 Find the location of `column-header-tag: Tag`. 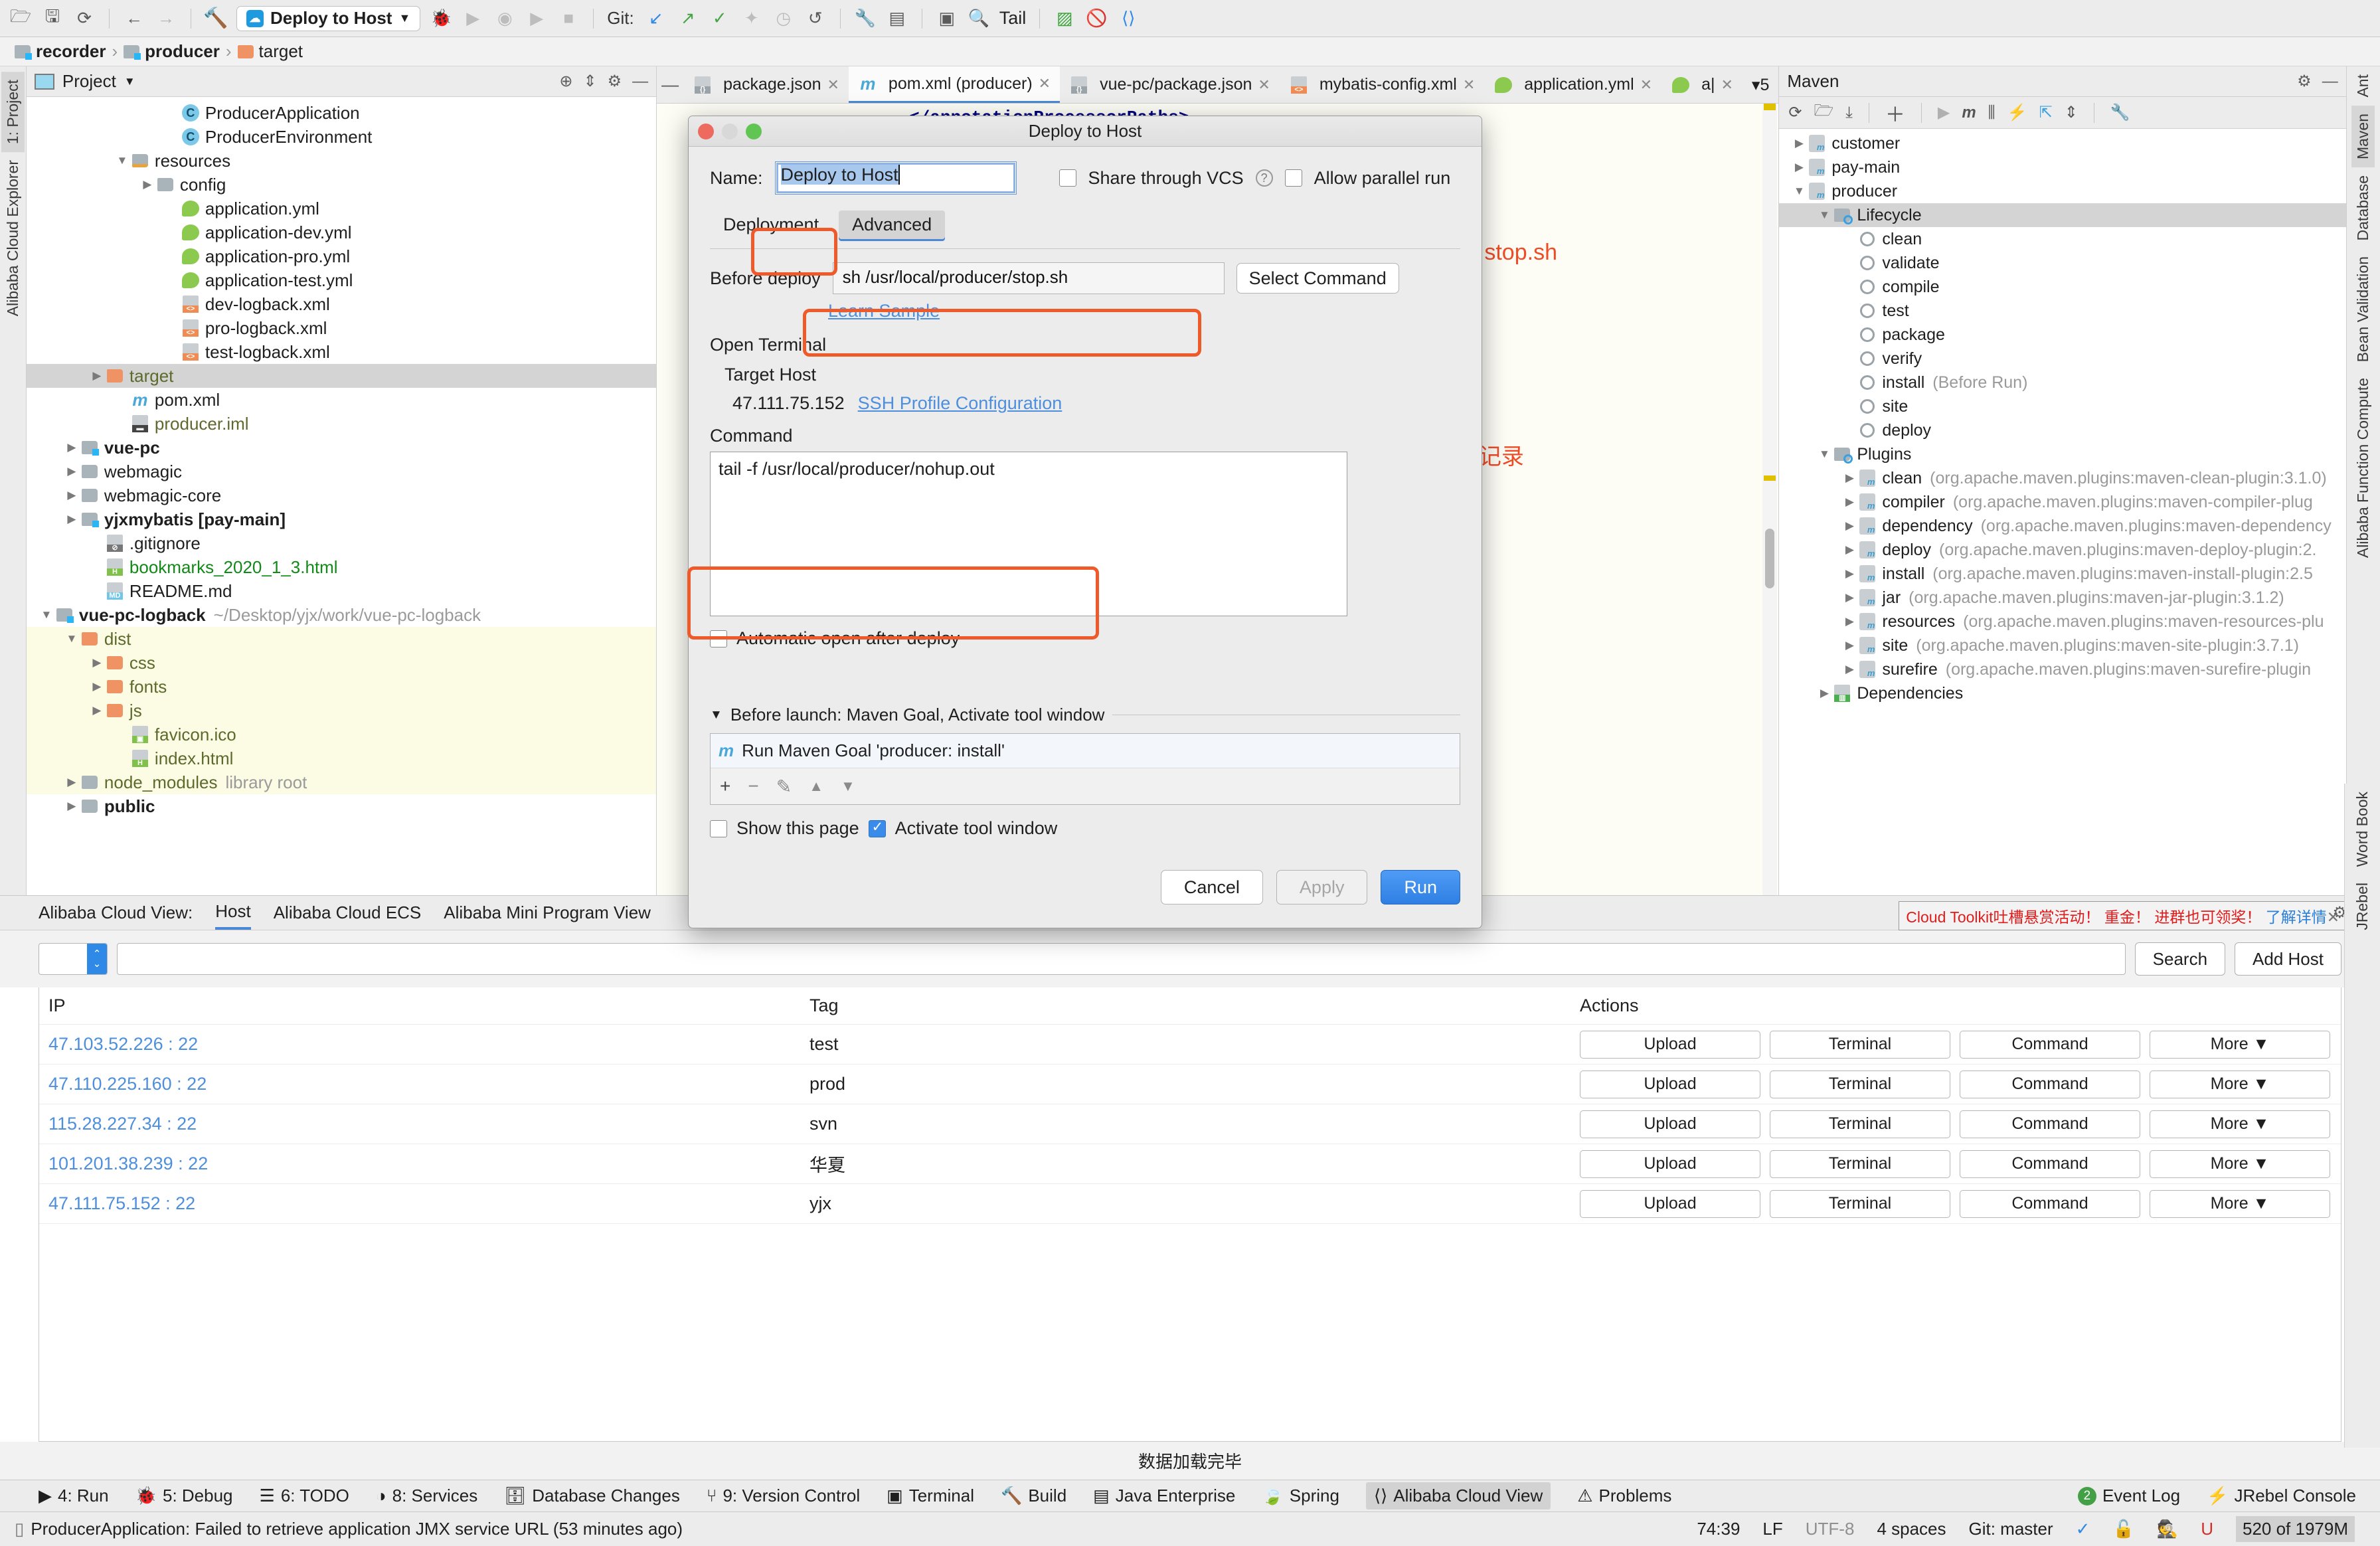

column-header-tag: Tag is located at coordinates (1194, 1005).